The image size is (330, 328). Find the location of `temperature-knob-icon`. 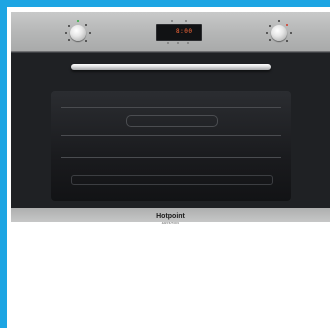

temperature-knob-icon is located at coordinates (279, 33).